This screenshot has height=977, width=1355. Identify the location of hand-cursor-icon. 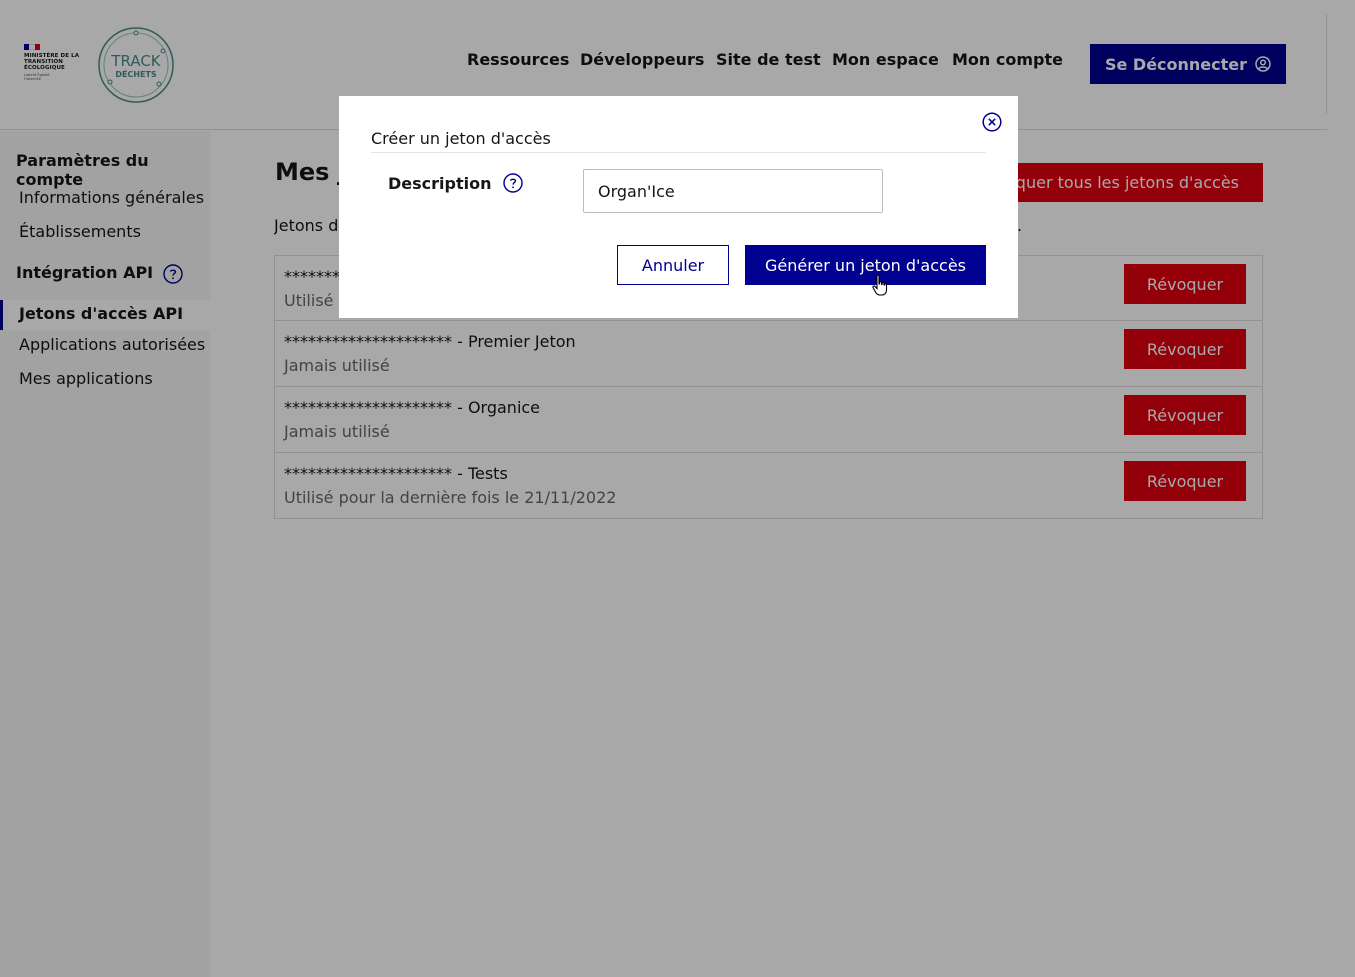
(880, 285).